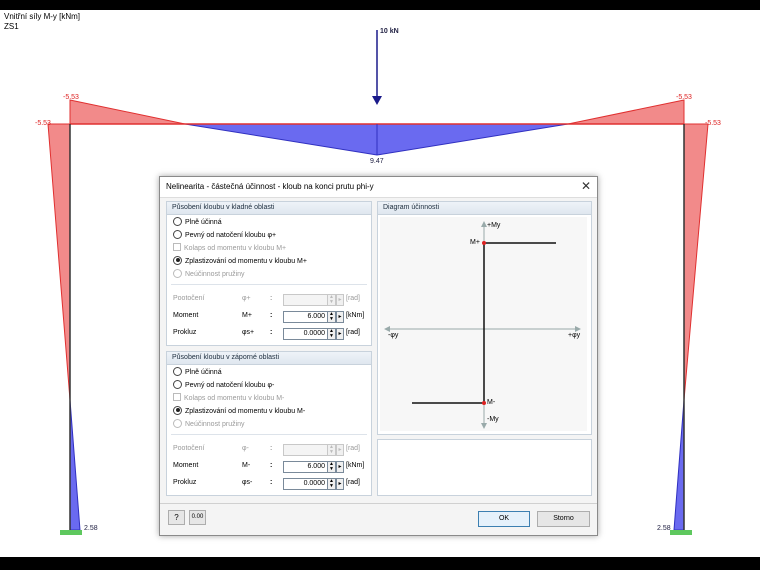 This screenshot has height=570, width=760. Describe the element at coordinates (228, 398) in the screenshot. I see `neg-option-collapse: Kolaps od momentu v kloubu M-` at that location.